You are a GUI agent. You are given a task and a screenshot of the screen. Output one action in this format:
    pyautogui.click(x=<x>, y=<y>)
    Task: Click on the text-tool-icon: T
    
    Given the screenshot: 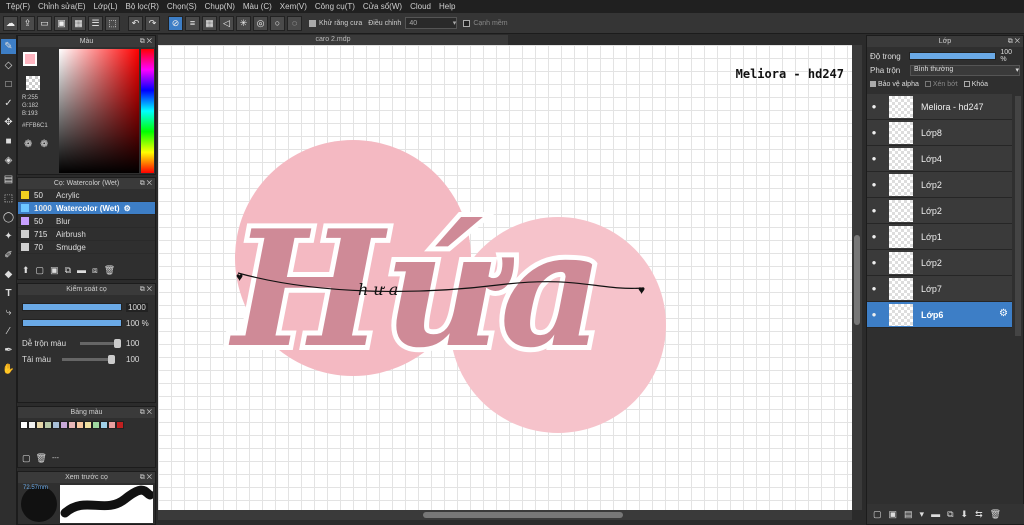 What is the action you would take?
    pyautogui.click(x=8, y=293)
    